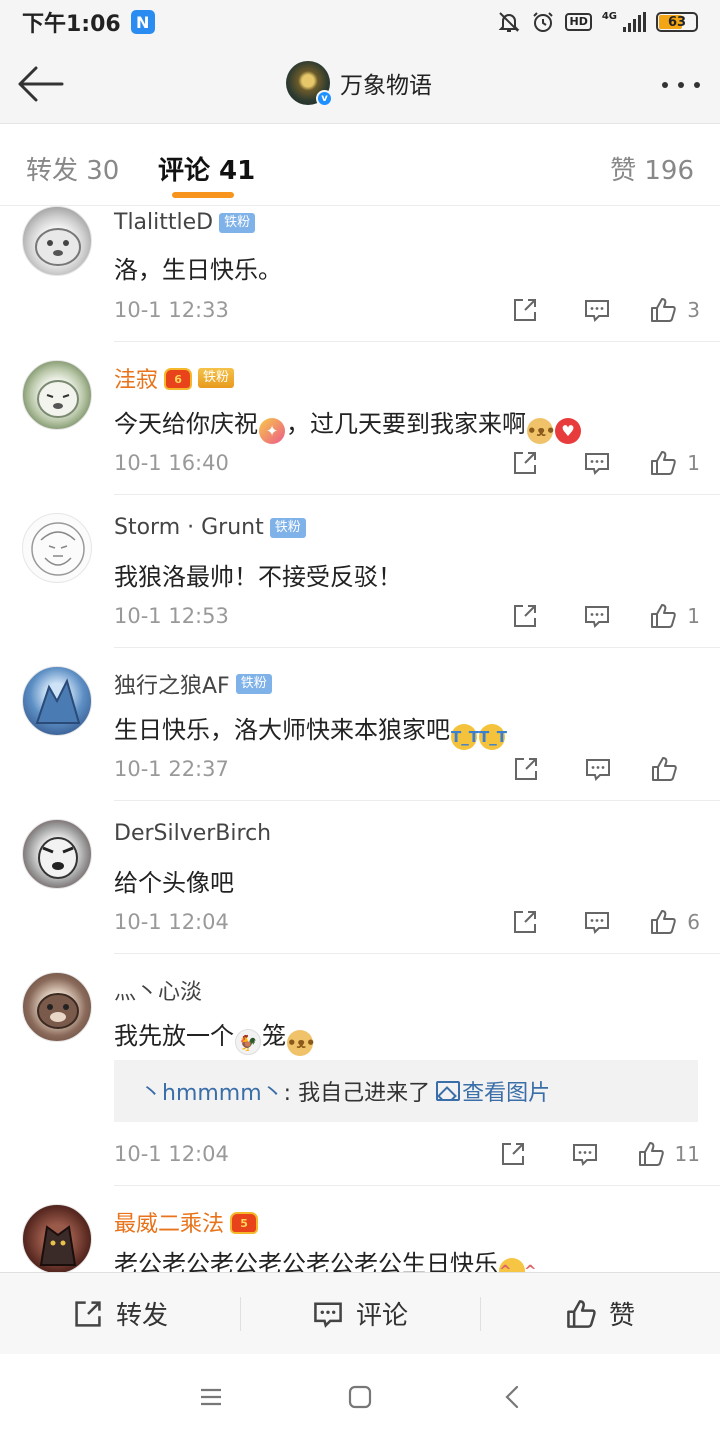 This screenshot has height=1440, width=720. I want to click on status-time: 下午1:06, so click(71, 24).